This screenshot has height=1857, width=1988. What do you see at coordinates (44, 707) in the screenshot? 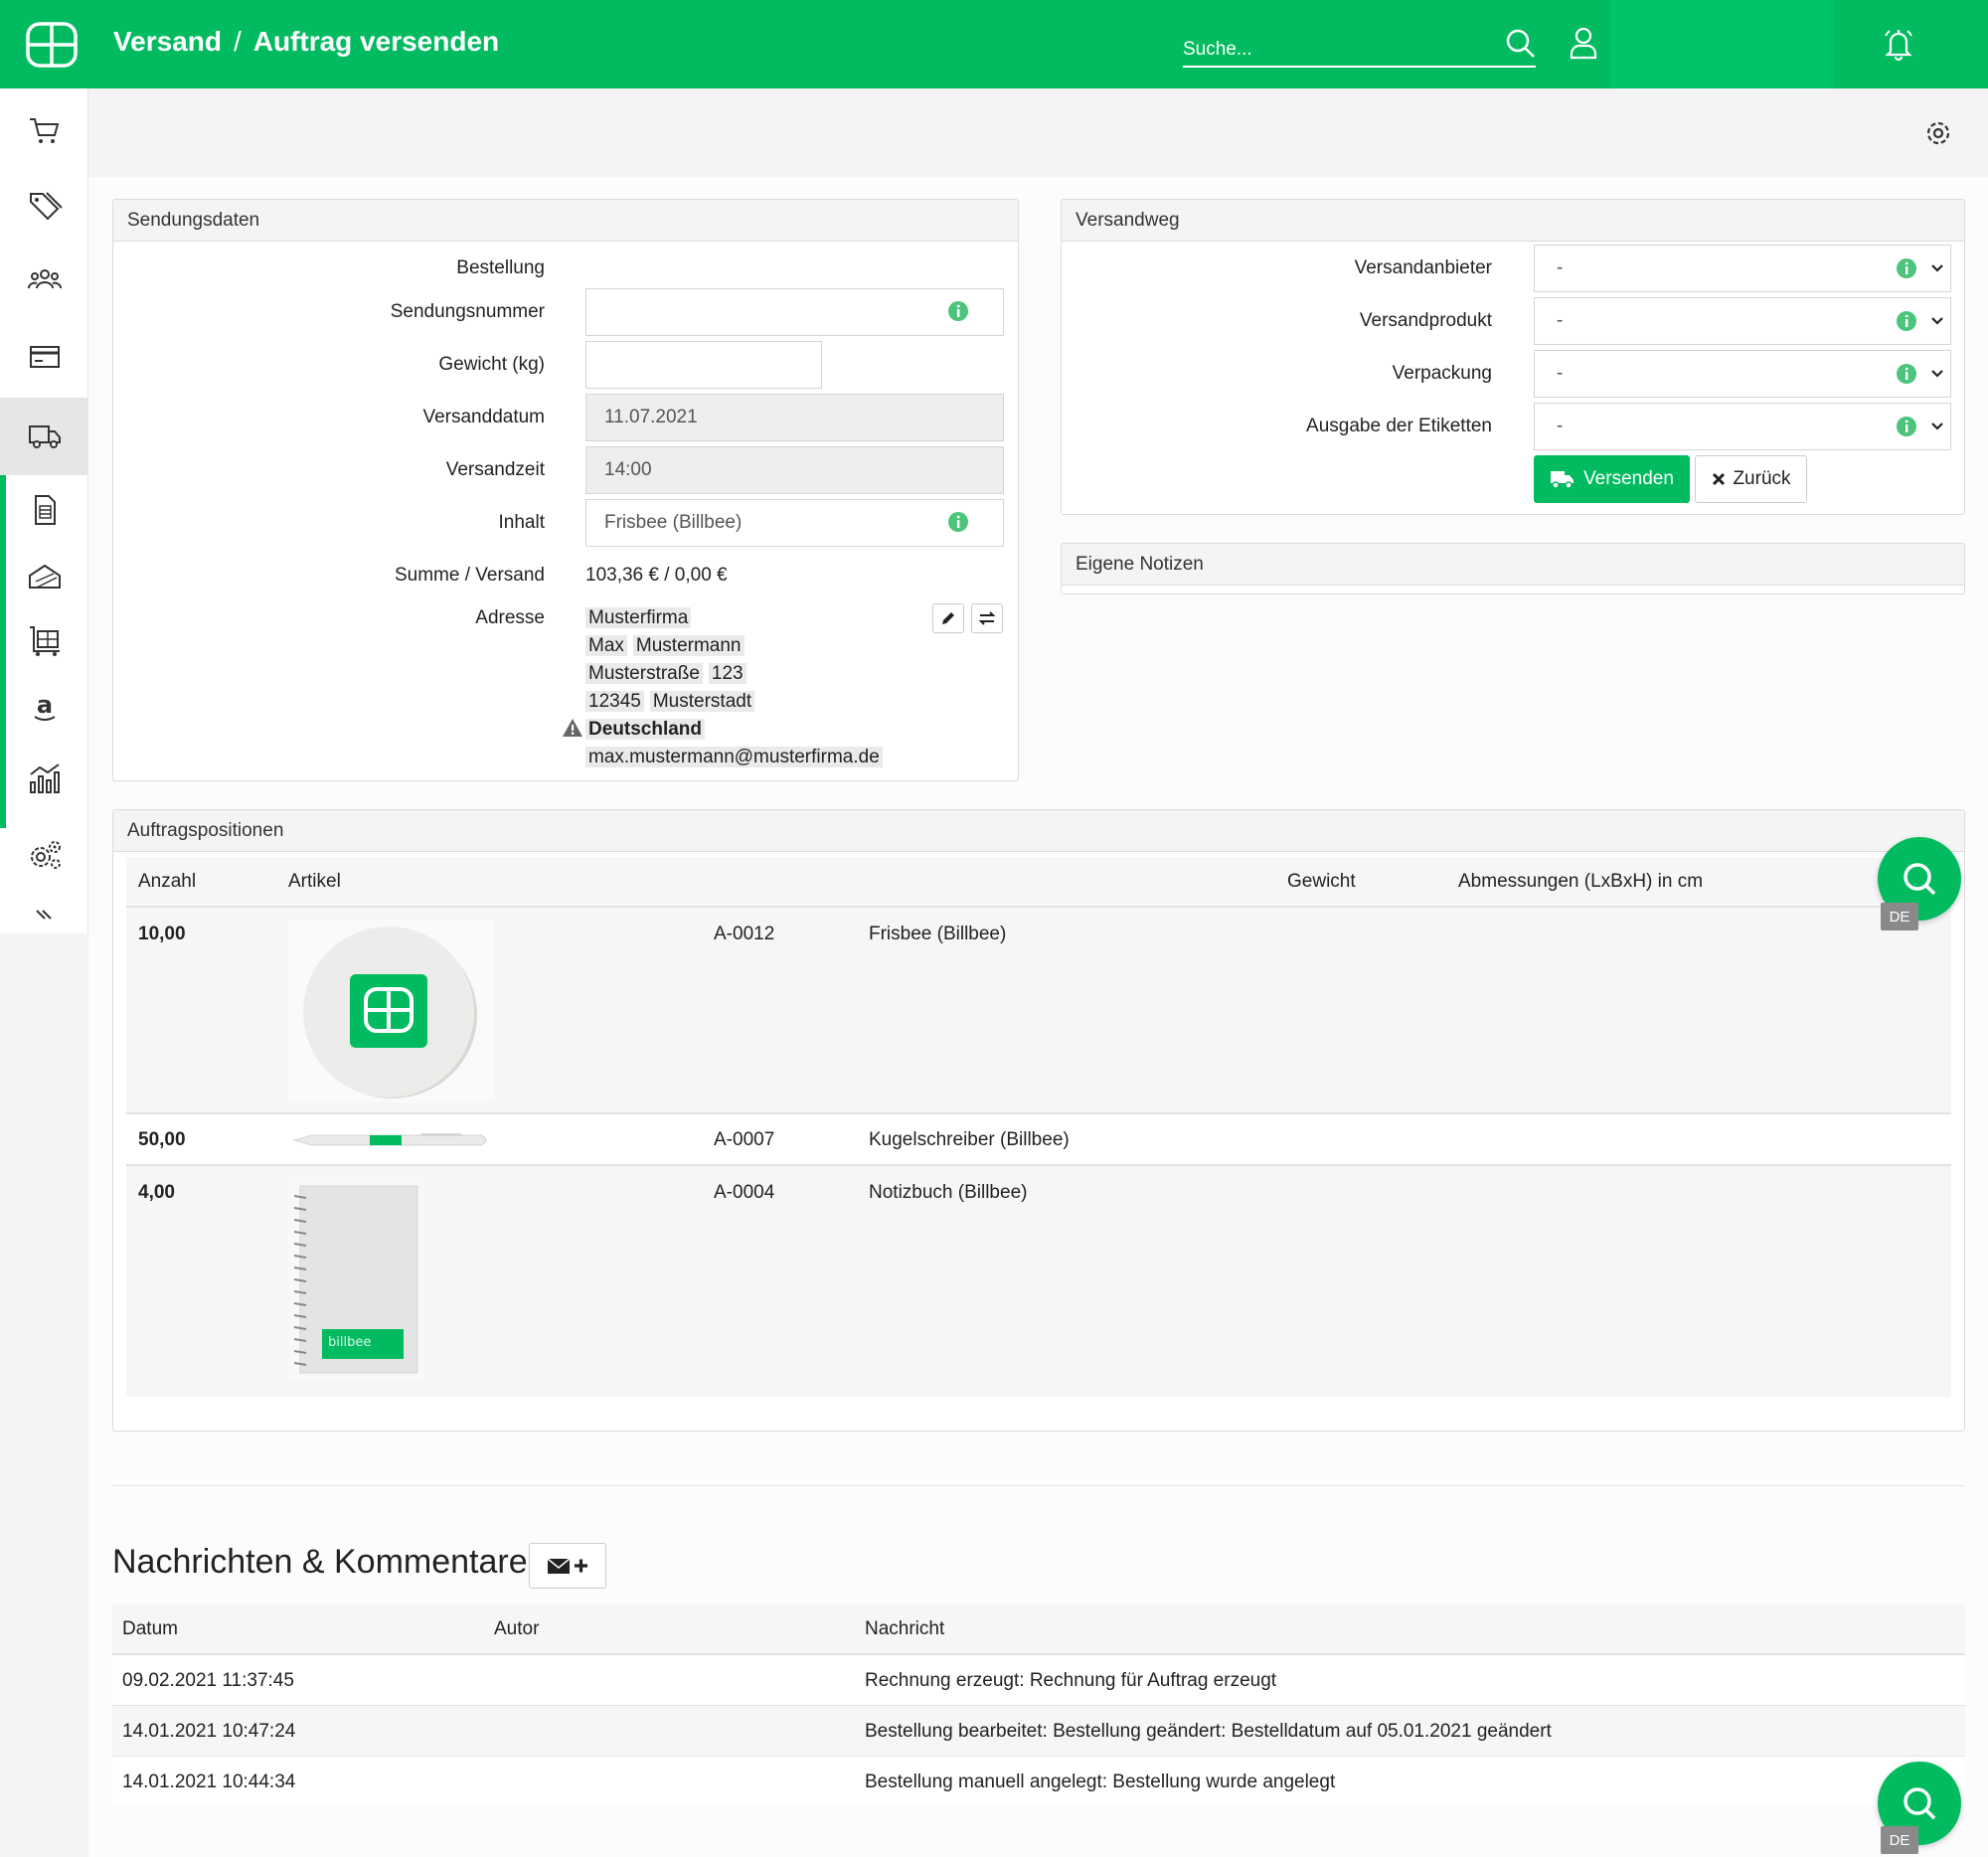
I see `sidebar-item-amazon: a` at bounding box center [44, 707].